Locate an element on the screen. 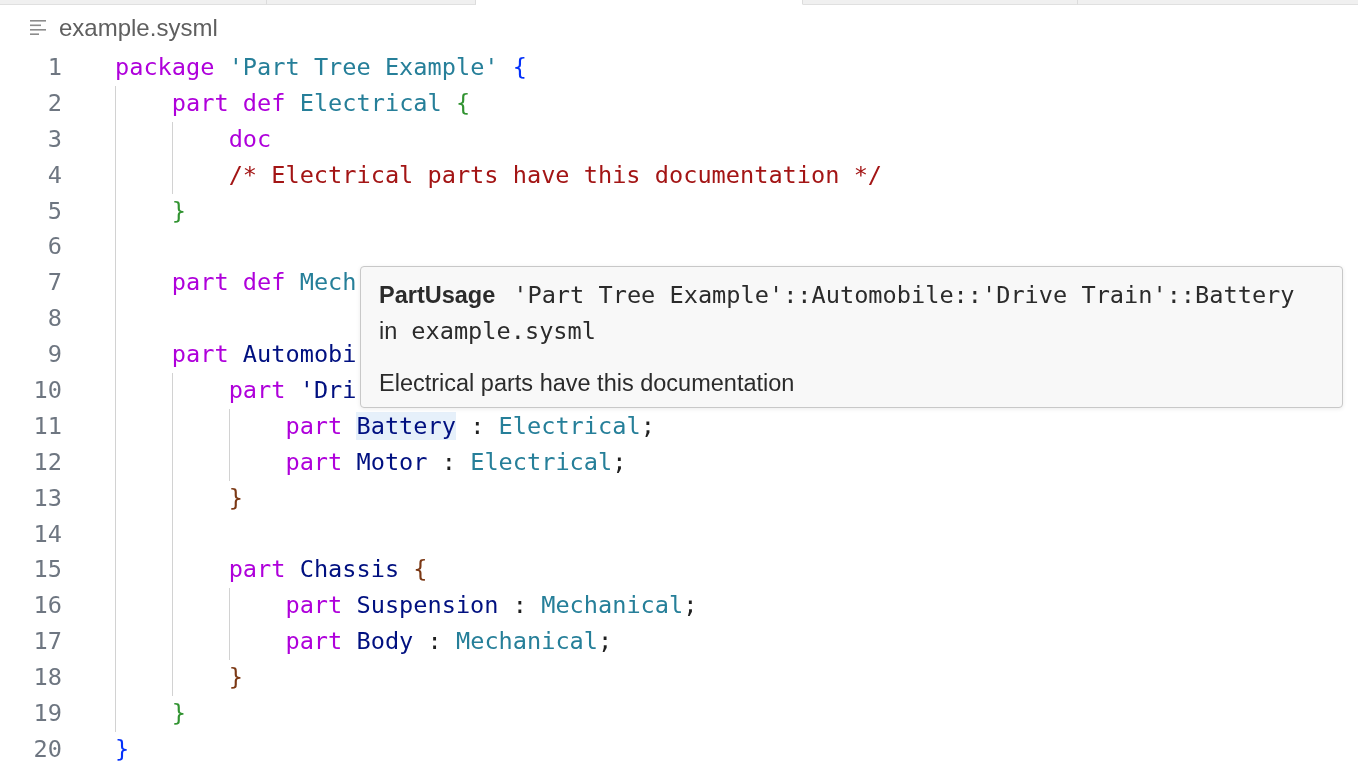  element-kind: PartUsage is located at coordinates (437, 295).